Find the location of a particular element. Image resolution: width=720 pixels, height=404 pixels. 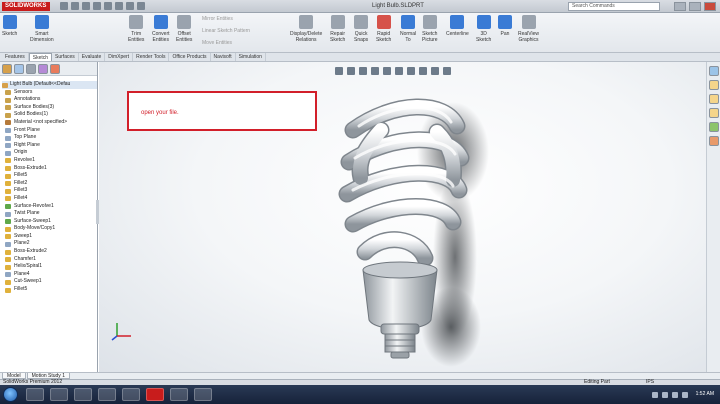

ribbon-button-1: Smart Dimension is located at coordinates (42, 29).